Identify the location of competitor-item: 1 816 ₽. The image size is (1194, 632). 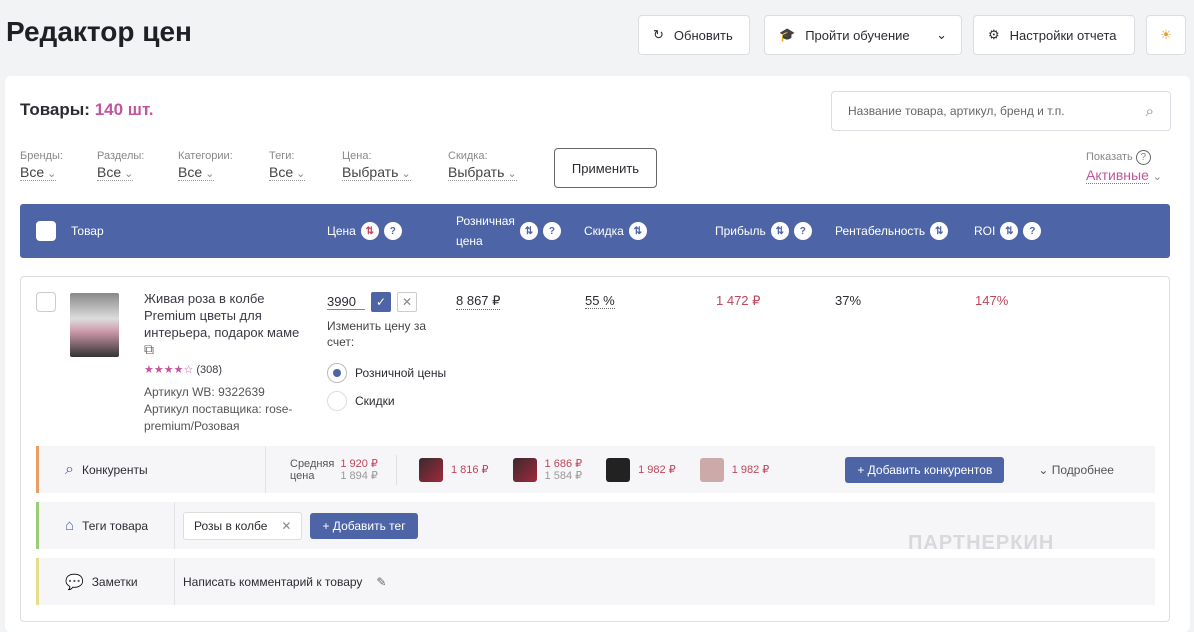
(453, 469).